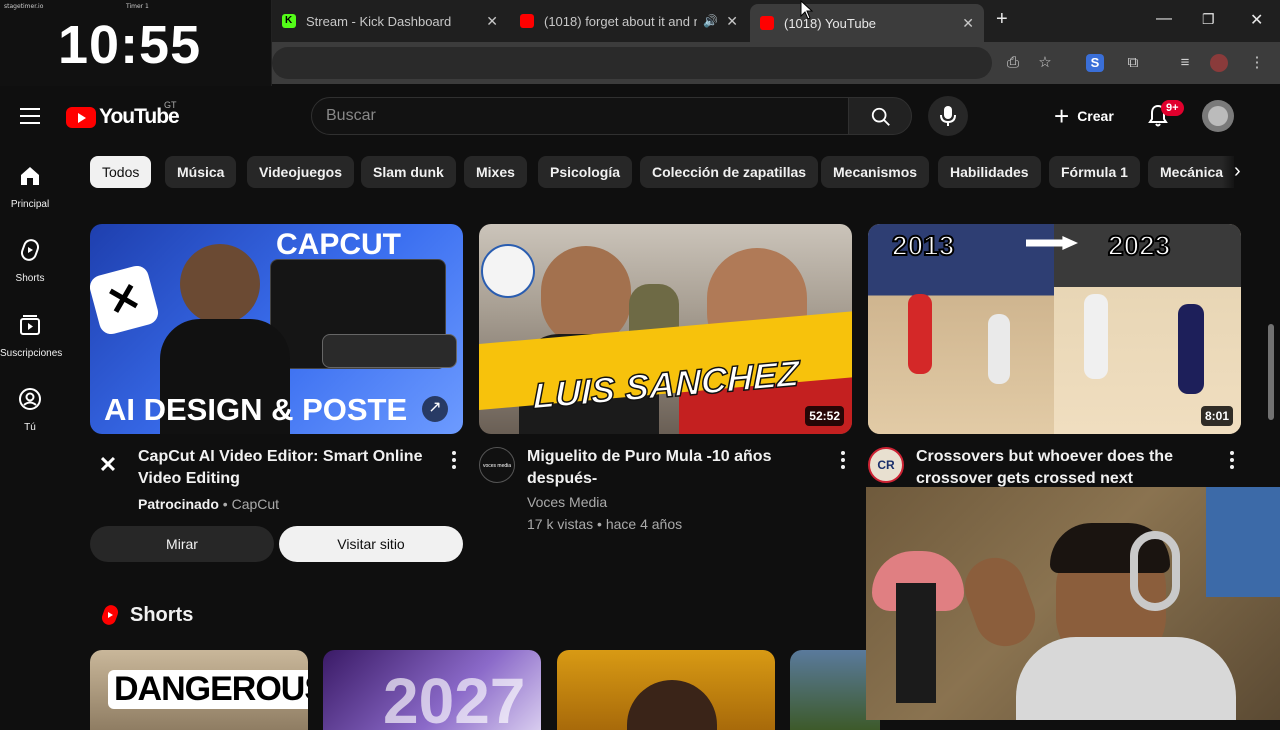  What do you see at coordinates (916, 643) in the screenshot?
I see `webcam-mic-stand` at bounding box center [916, 643].